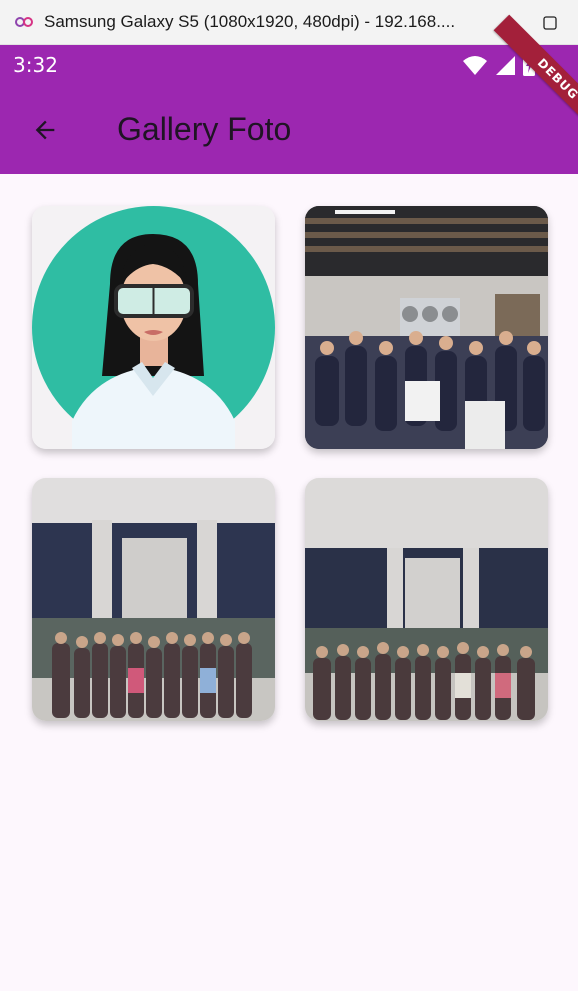 The image size is (578, 991). I want to click on app-bar: Gallery Foto, so click(289, 129).